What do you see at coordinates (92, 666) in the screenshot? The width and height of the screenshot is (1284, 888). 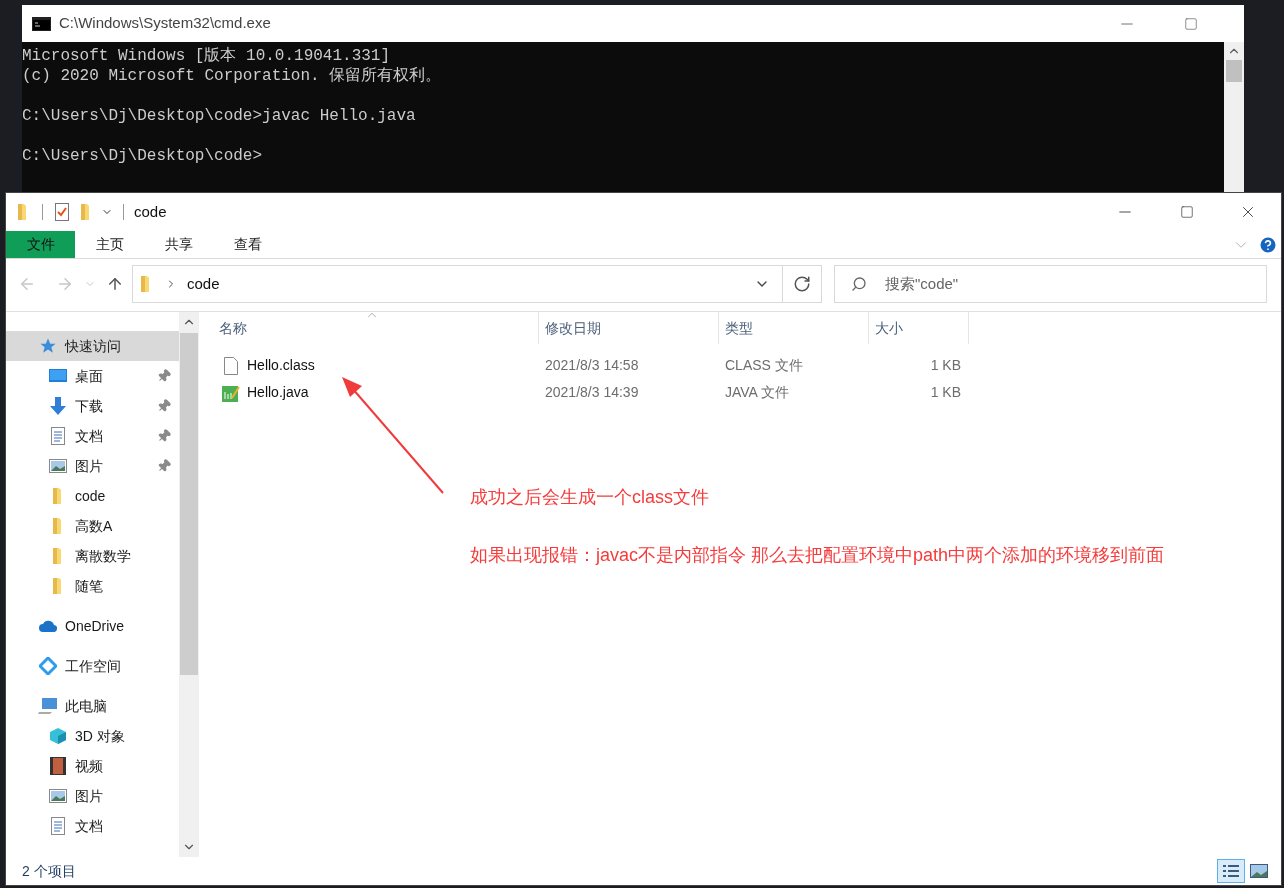 I see `nav-item: 工作空间` at bounding box center [92, 666].